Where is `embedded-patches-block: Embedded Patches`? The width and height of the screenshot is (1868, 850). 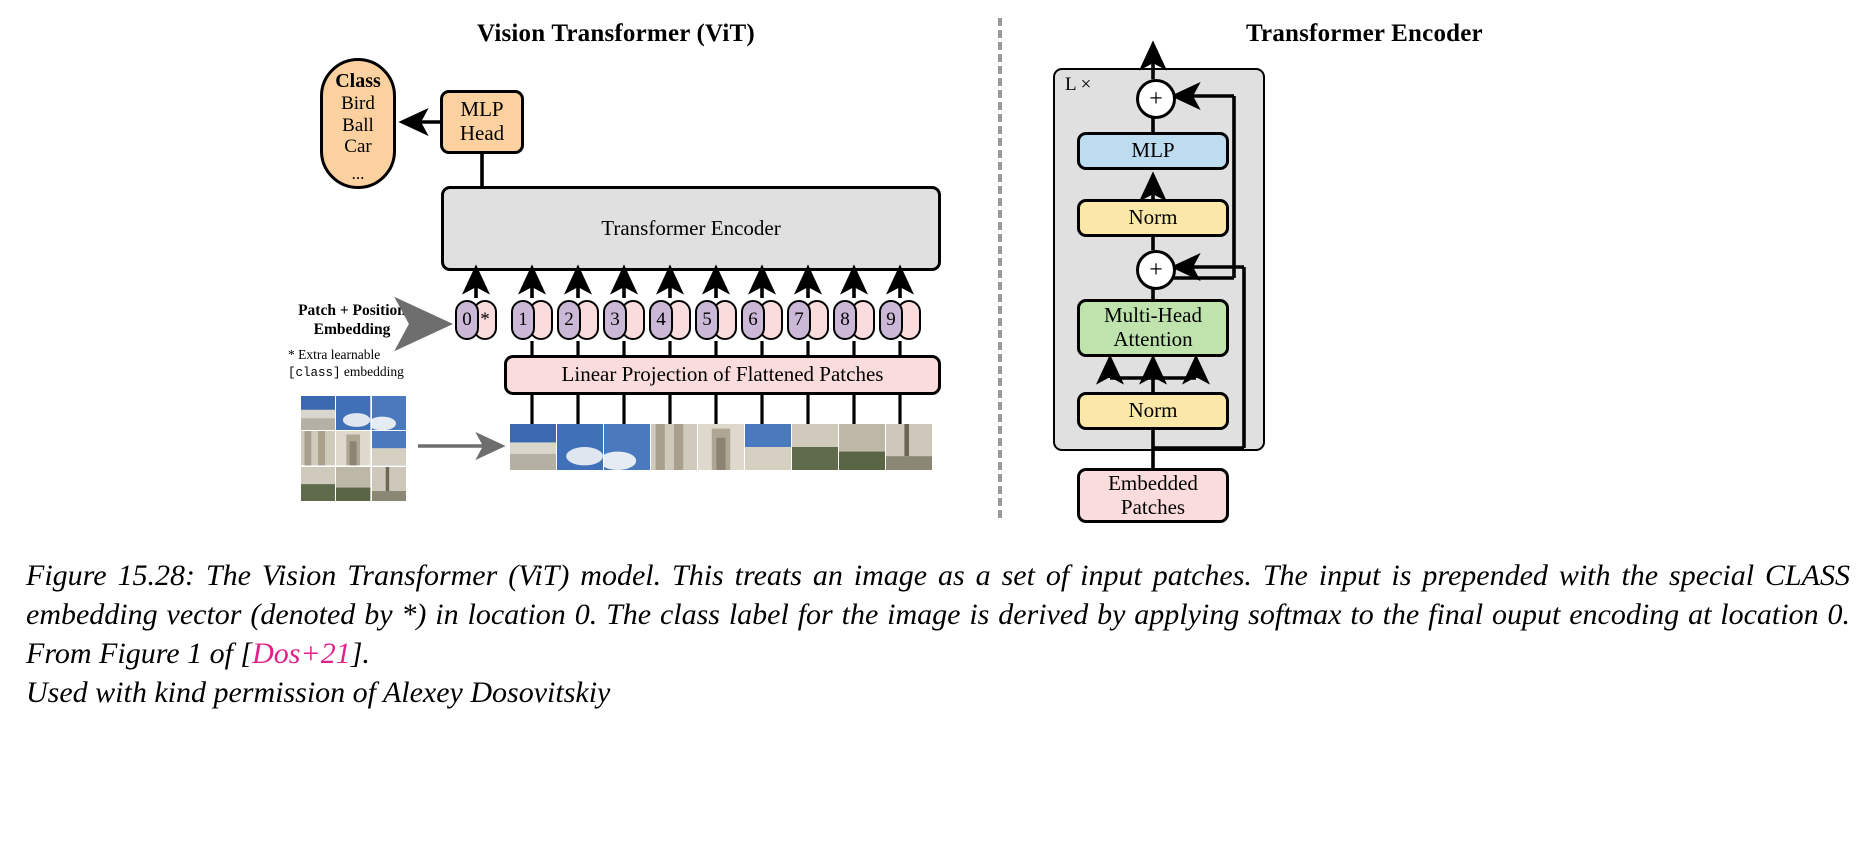 embedded-patches-block: Embedded Patches is located at coordinates (1153, 495).